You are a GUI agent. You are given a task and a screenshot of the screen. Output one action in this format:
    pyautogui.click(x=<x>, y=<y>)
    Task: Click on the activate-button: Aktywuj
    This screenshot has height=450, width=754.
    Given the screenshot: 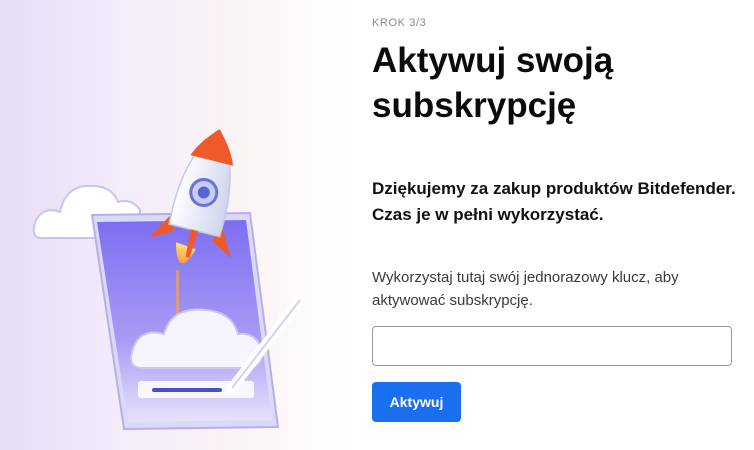 What is the action you would take?
    pyautogui.click(x=416, y=402)
    